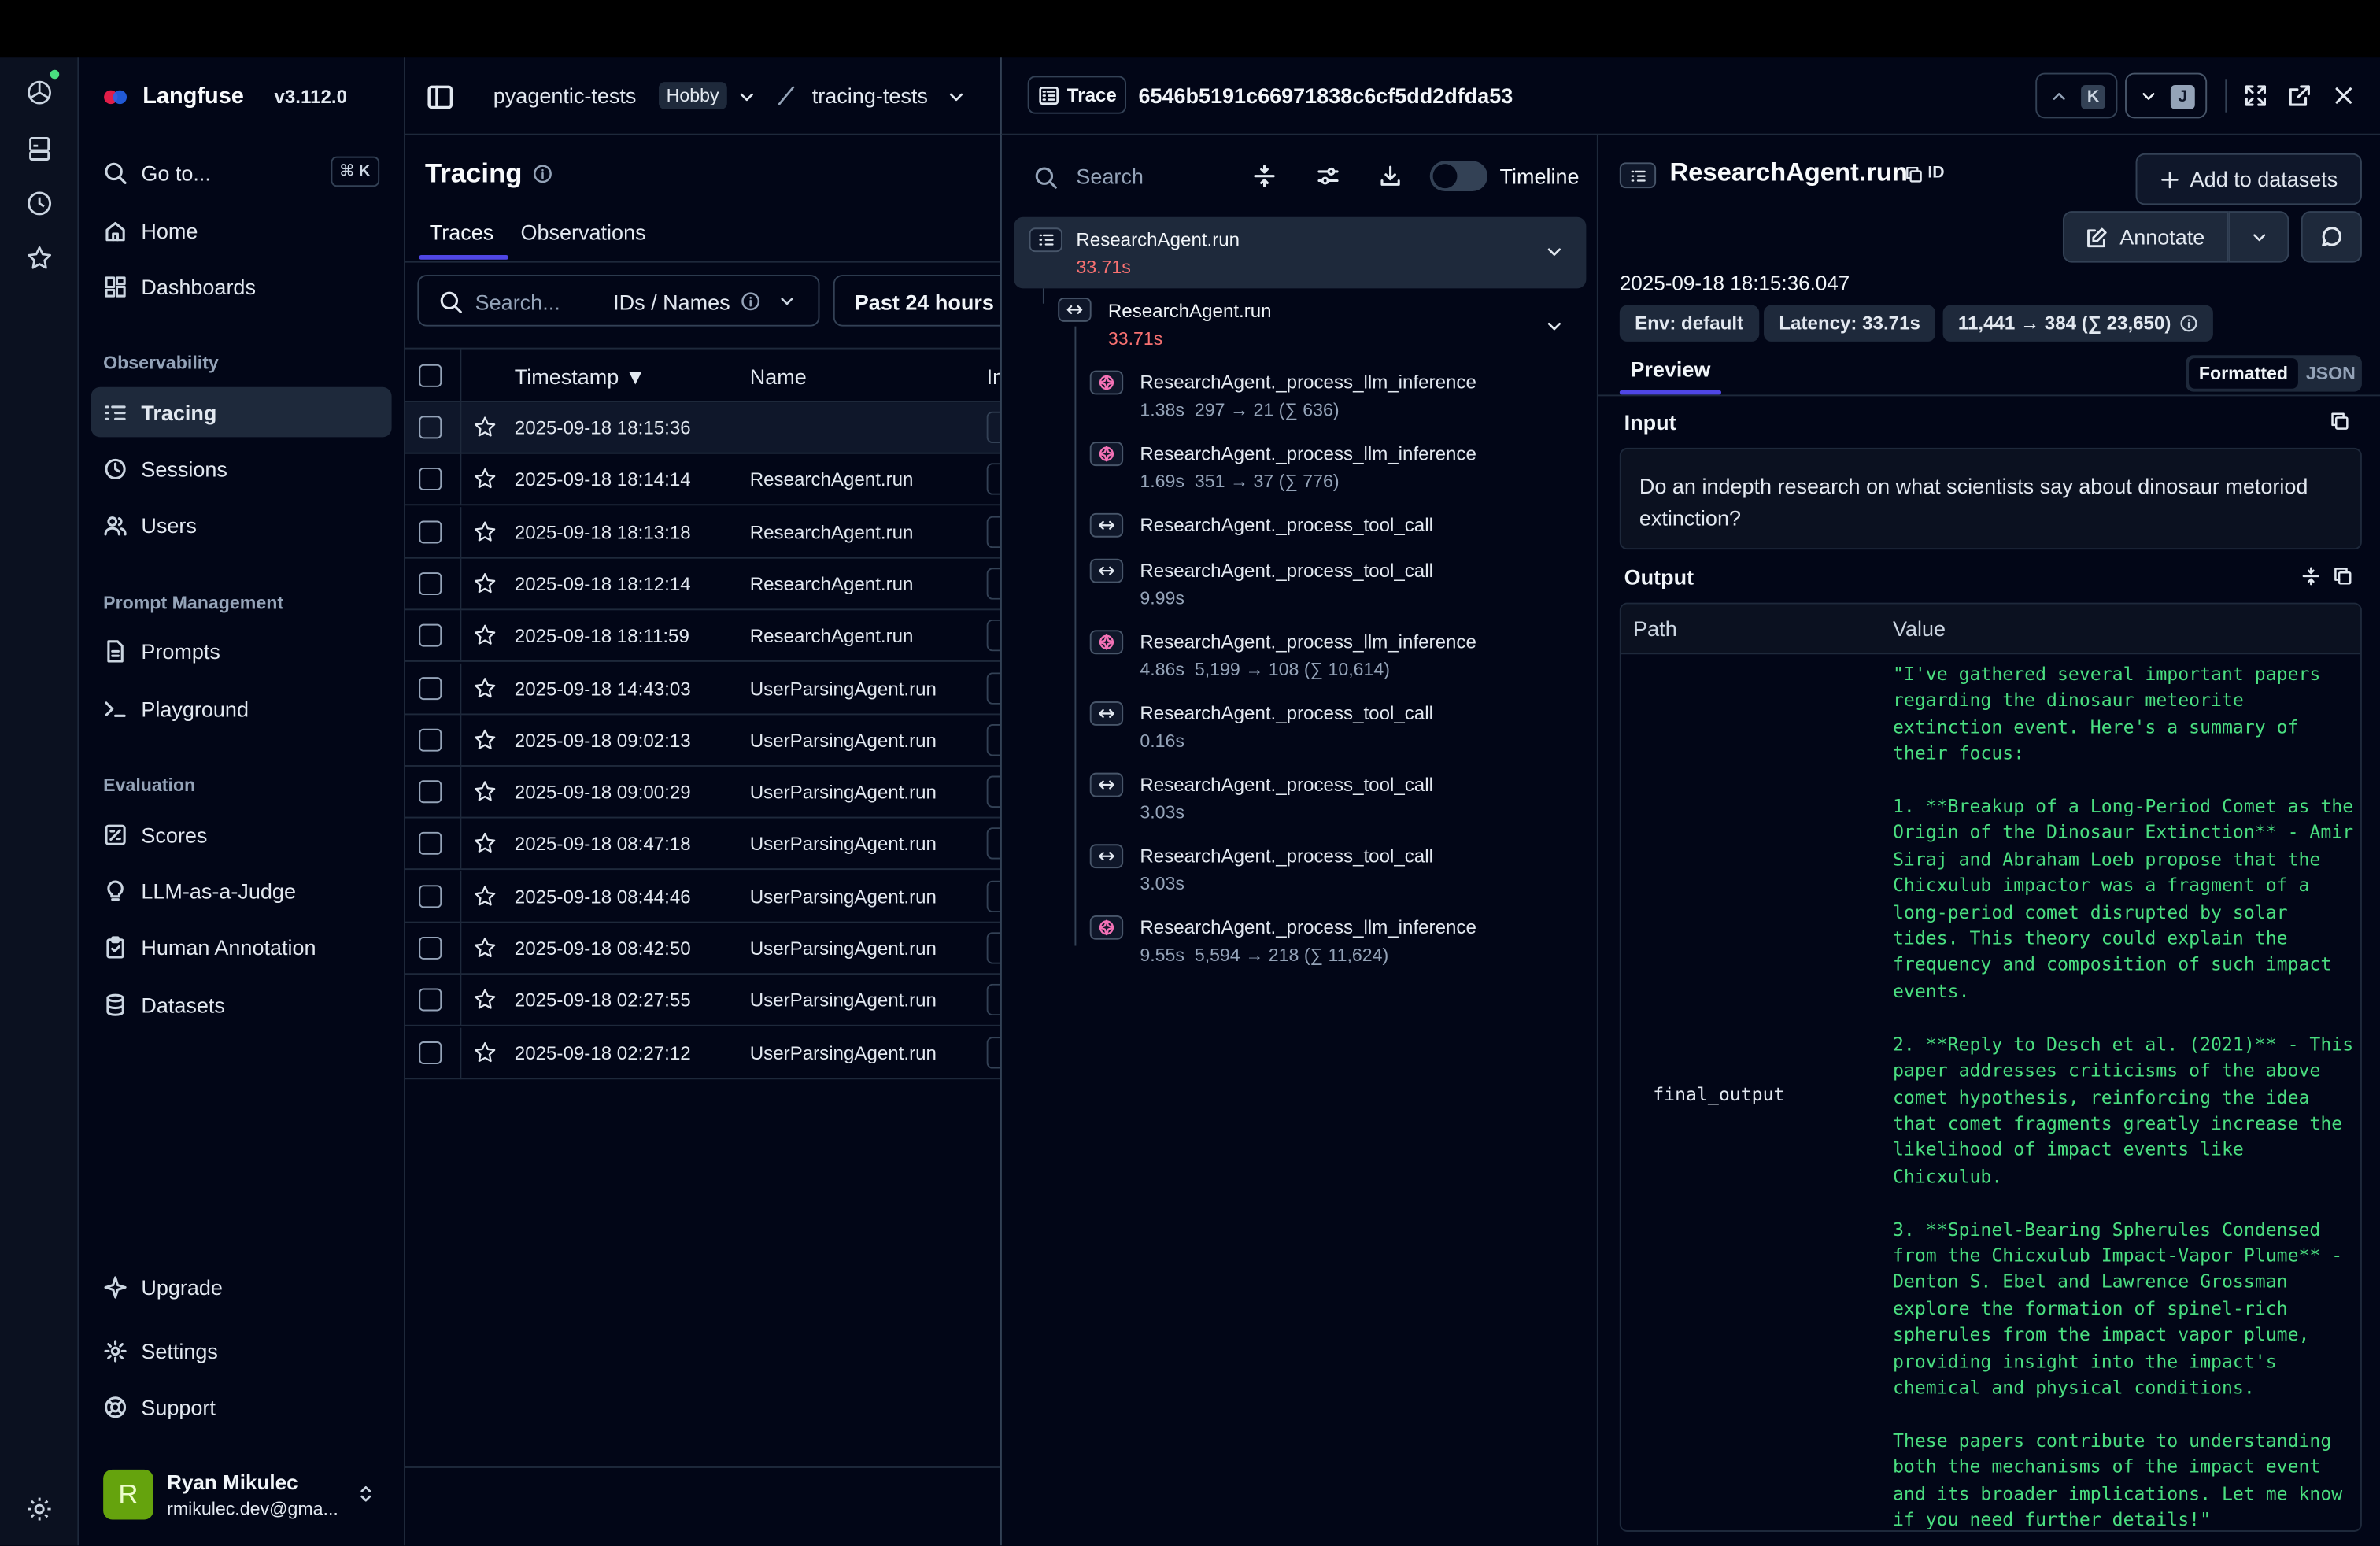 The height and width of the screenshot is (1546, 2380). Describe the element at coordinates (39, 150) in the screenshot. I see `storage-icon` at that location.